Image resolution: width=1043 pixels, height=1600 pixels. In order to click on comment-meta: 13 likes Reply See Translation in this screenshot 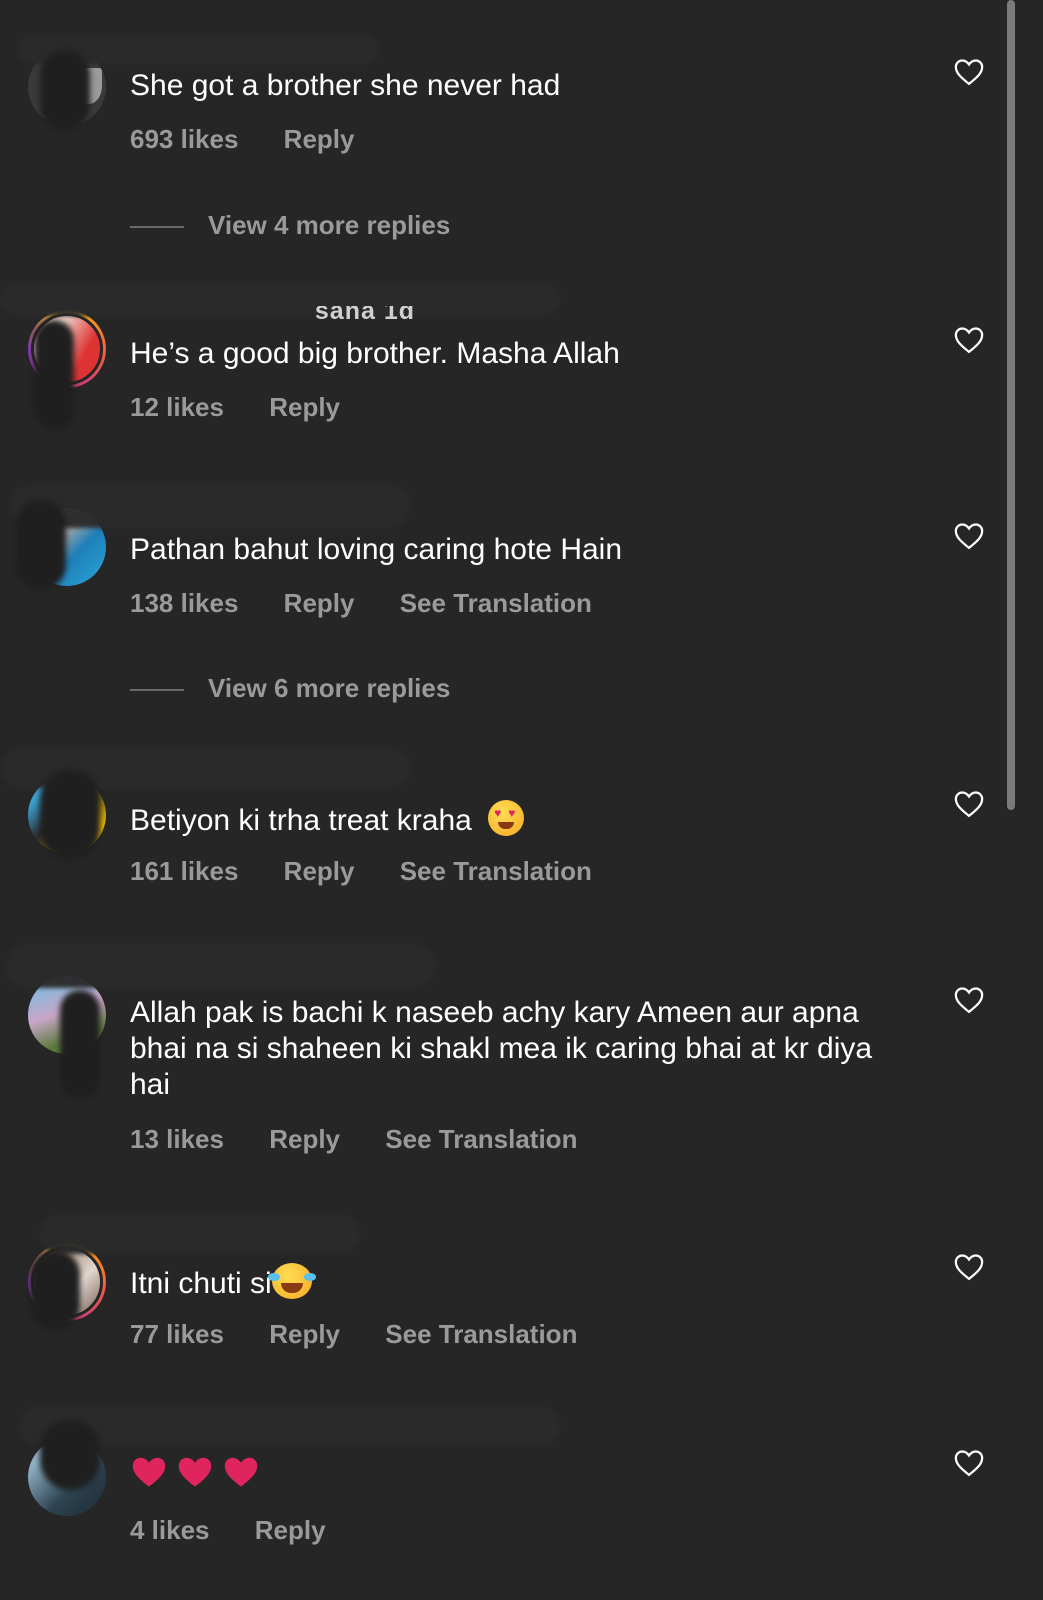, I will do `click(372, 1139)`.